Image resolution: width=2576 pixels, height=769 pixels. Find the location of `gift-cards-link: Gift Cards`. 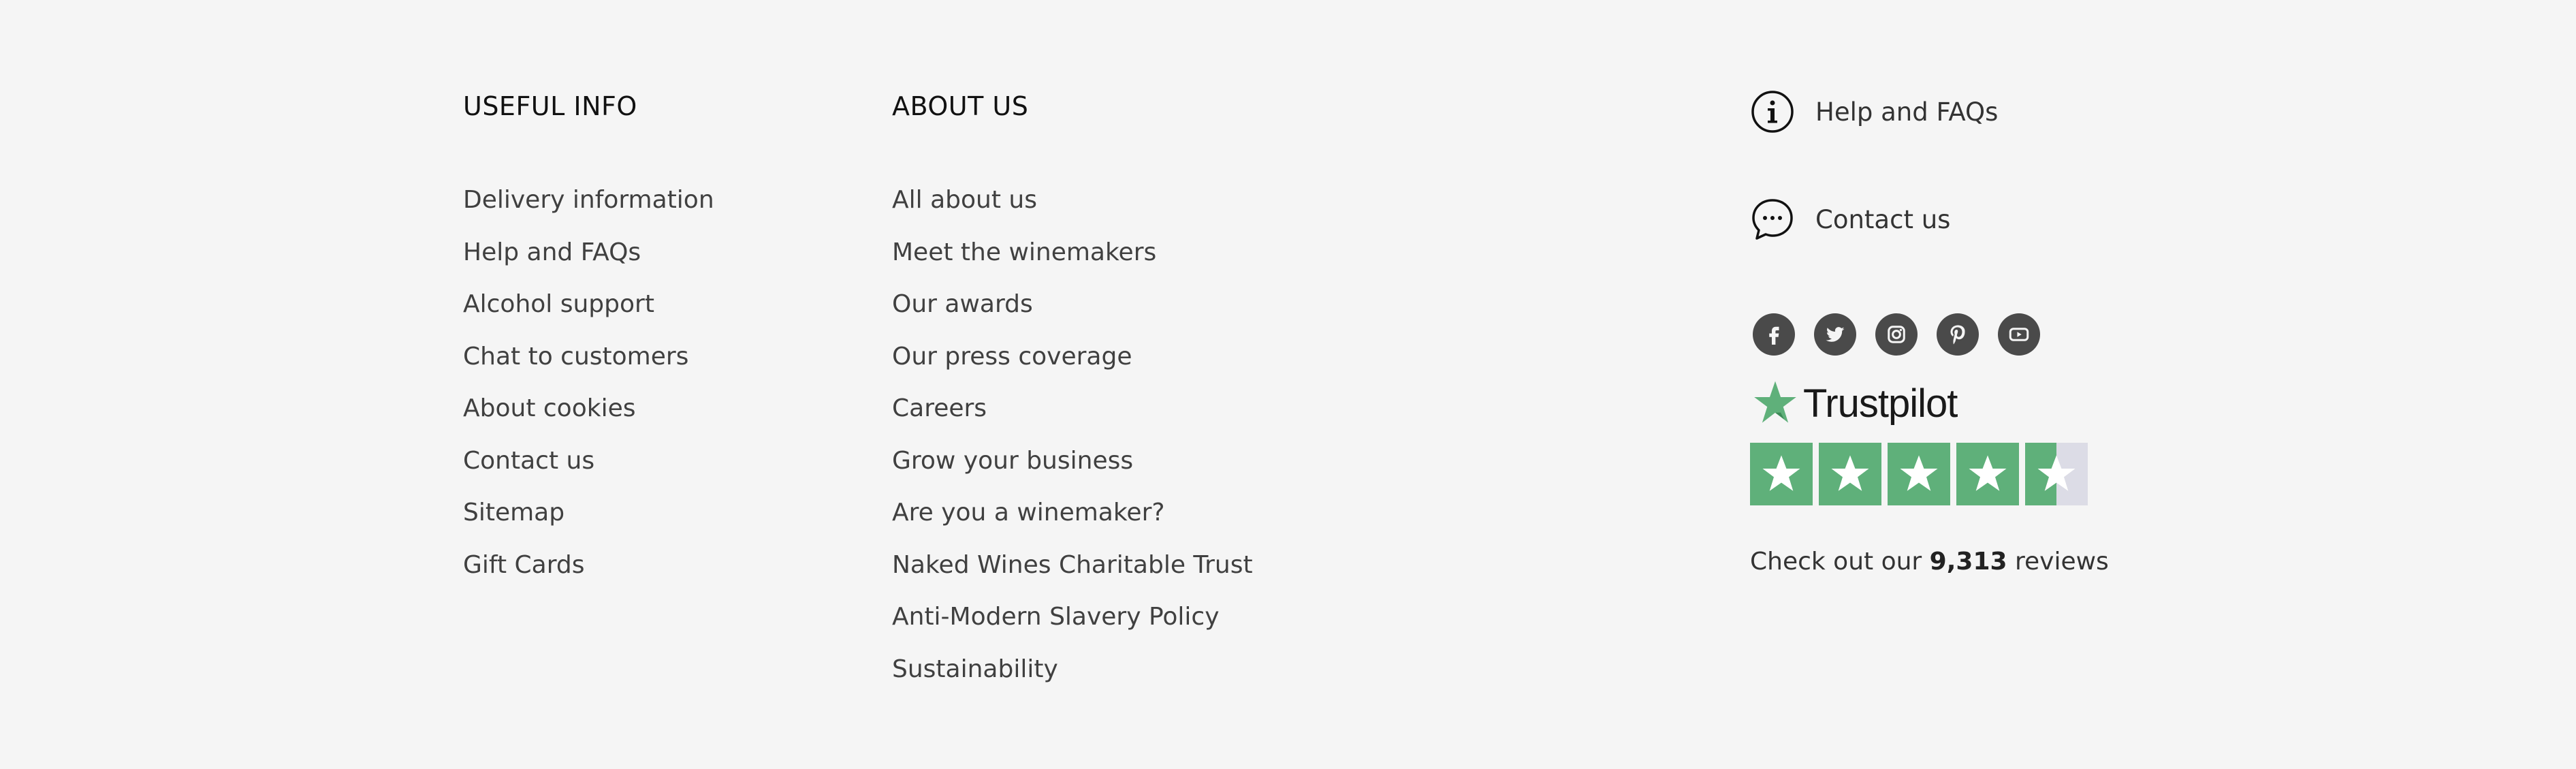

gift-cards-link: Gift Cards is located at coordinates (523, 565).